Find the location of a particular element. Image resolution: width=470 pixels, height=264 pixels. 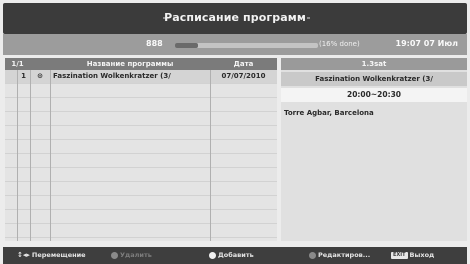

table-header: 1/1 Название программы Дата is located at coordinates (141, 64).